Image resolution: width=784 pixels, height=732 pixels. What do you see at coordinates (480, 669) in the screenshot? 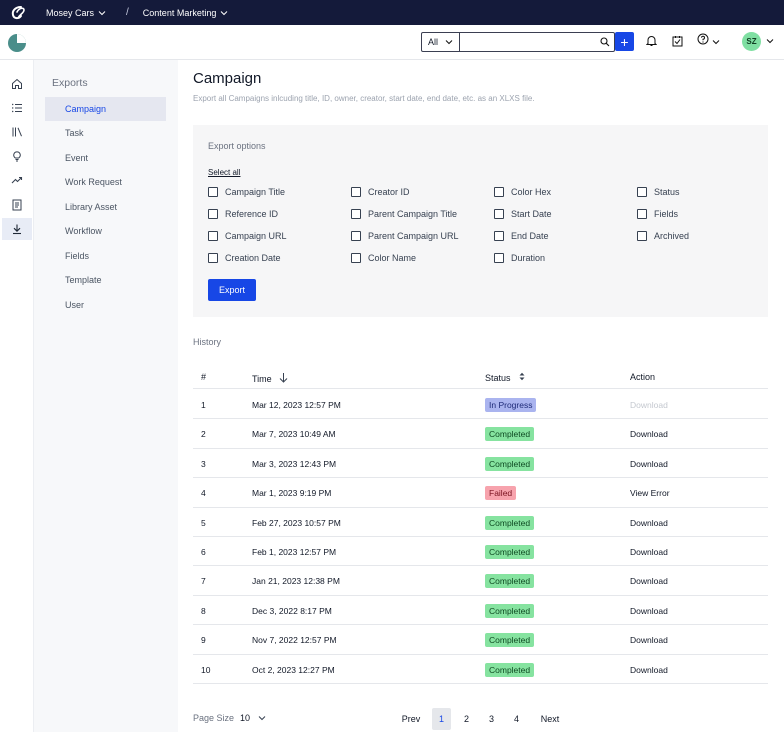
I see `table-row: 10 Oct 2, 2023 12:27 PM Completed Download` at bounding box center [480, 669].